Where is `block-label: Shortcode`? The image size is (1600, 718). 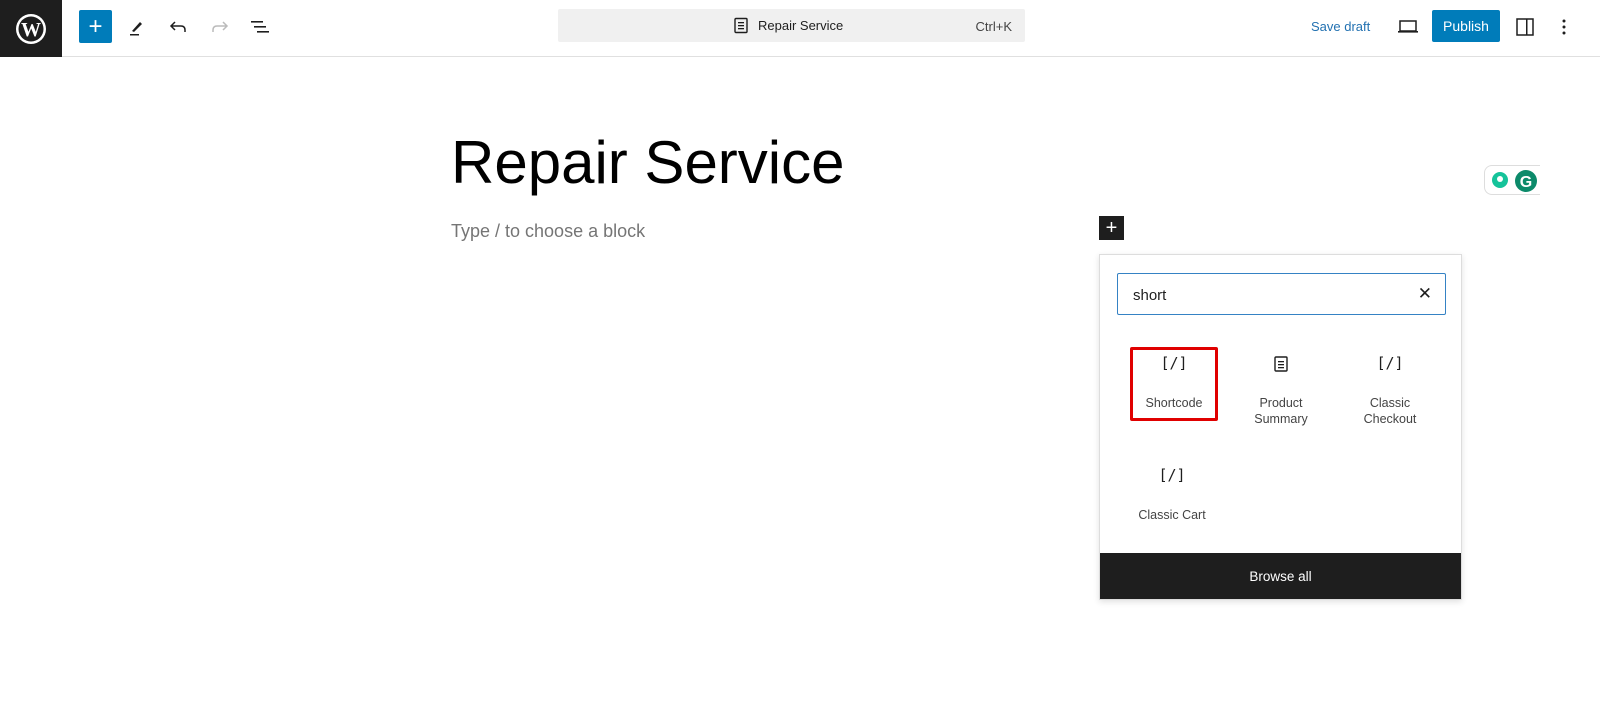 block-label: Shortcode is located at coordinates (1174, 403).